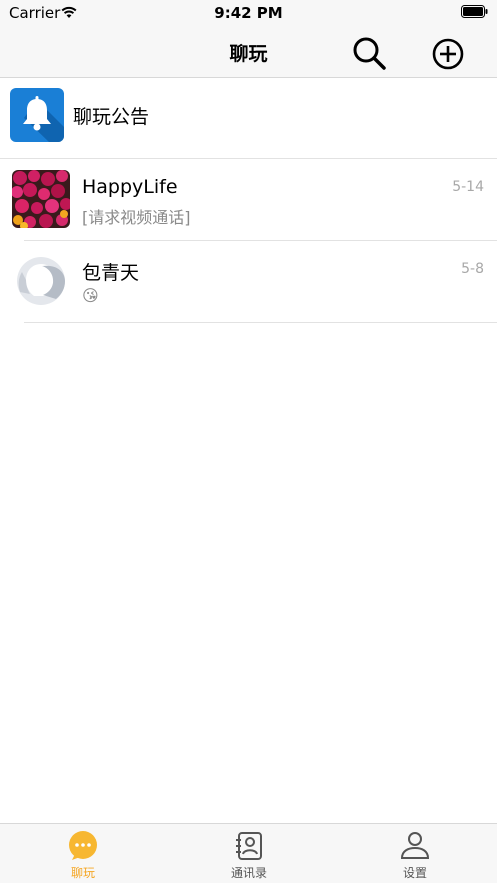 The width and height of the screenshot is (497, 883). Describe the element at coordinates (260, 322) in the screenshot. I see `row-divider` at that location.